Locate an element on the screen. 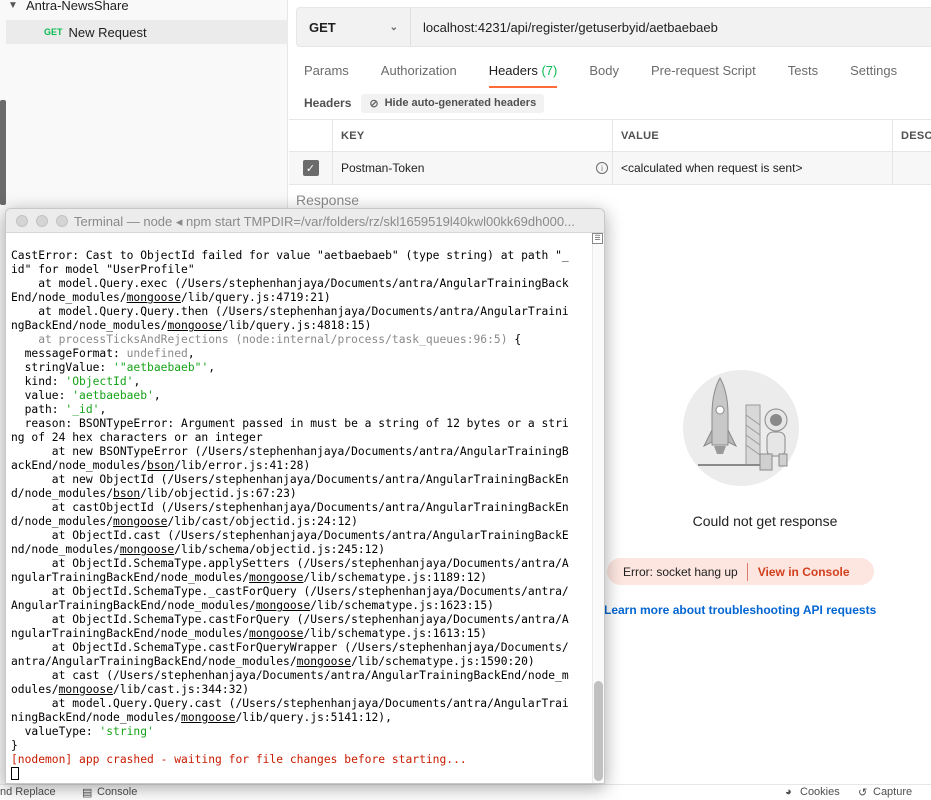  headers-title: Headers is located at coordinates (328, 103).